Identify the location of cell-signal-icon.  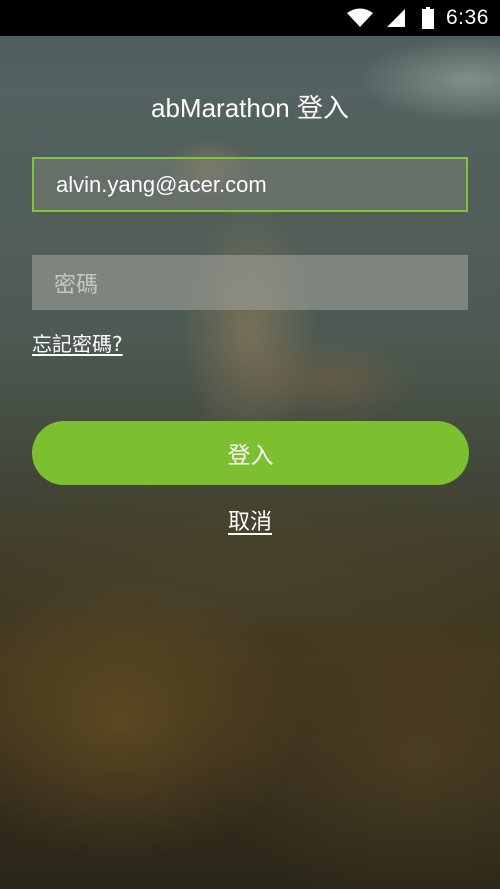
(396, 18).